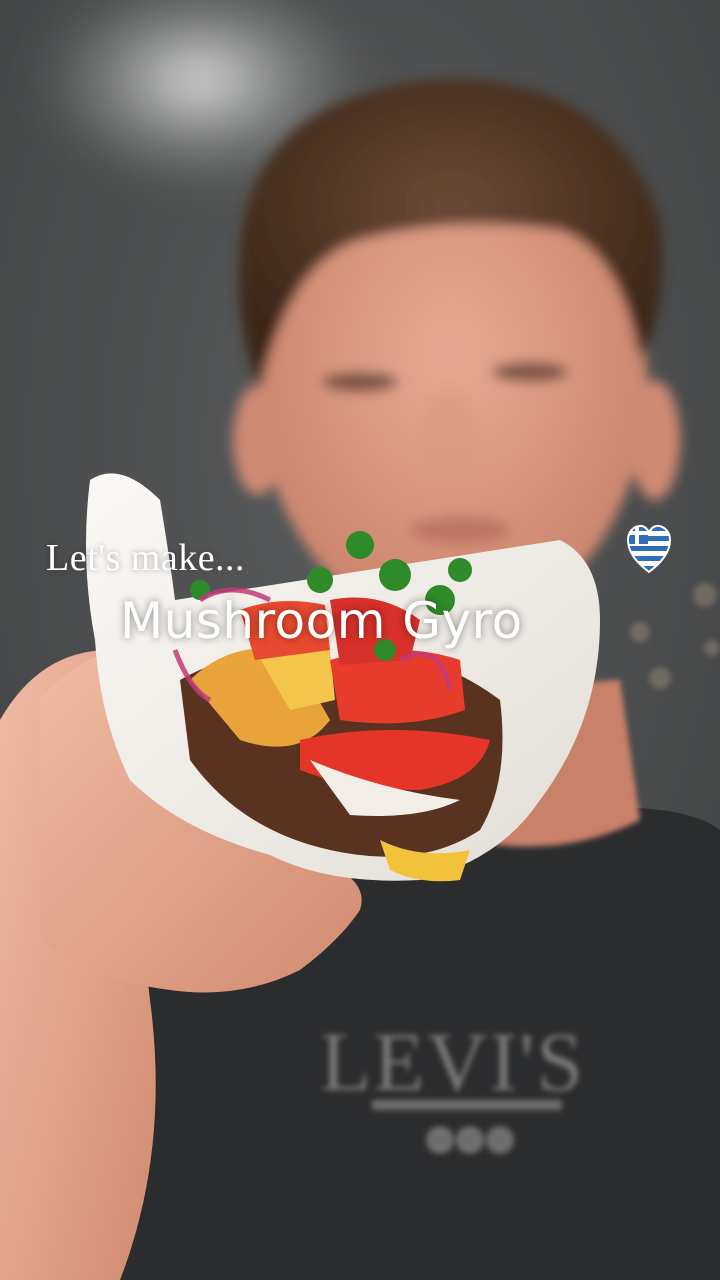  What do you see at coordinates (321, 621) in the screenshot?
I see `title-caption: Mushroom Gyro` at bounding box center [321, 621].